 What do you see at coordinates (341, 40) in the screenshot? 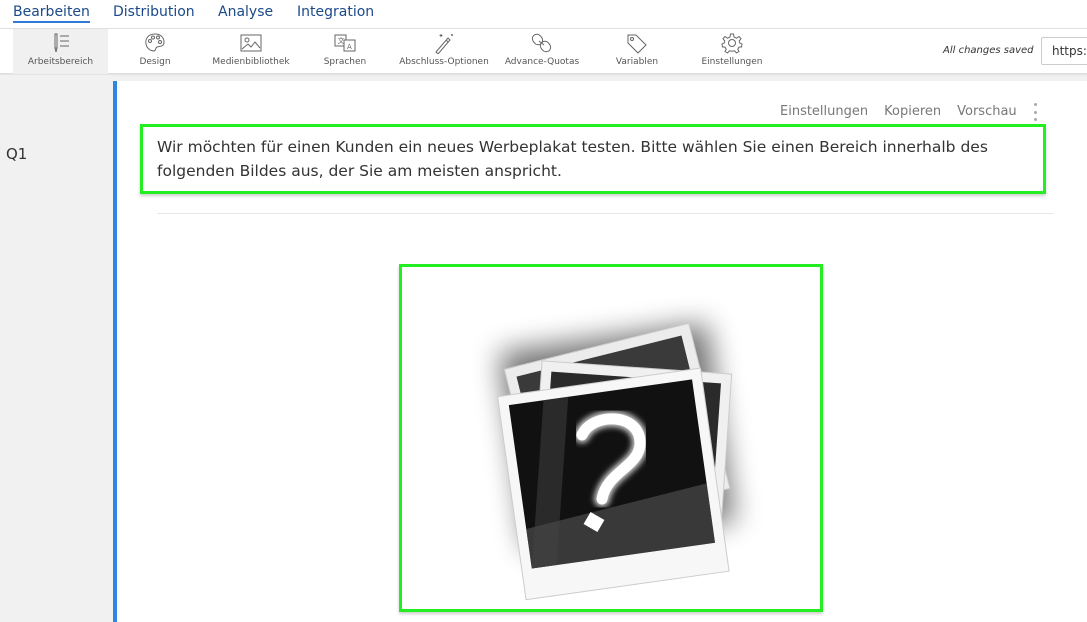
I see `svg-text: 文` at bounding box center [341, 40].